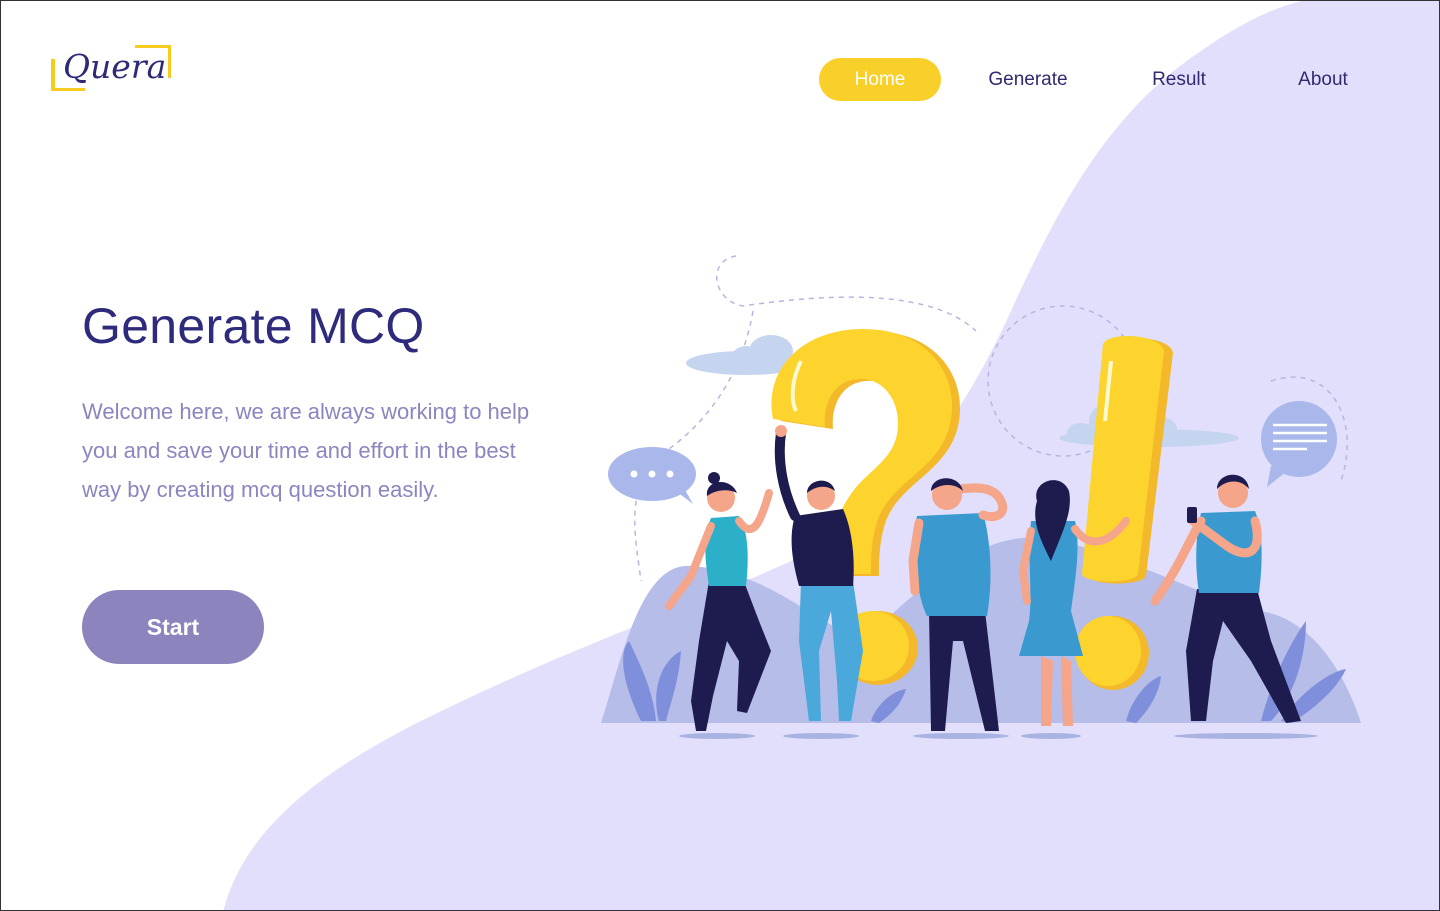  Describe the element at coordinates (115, 66) in the screenshot. I see `logo-text: Quera` at that location.